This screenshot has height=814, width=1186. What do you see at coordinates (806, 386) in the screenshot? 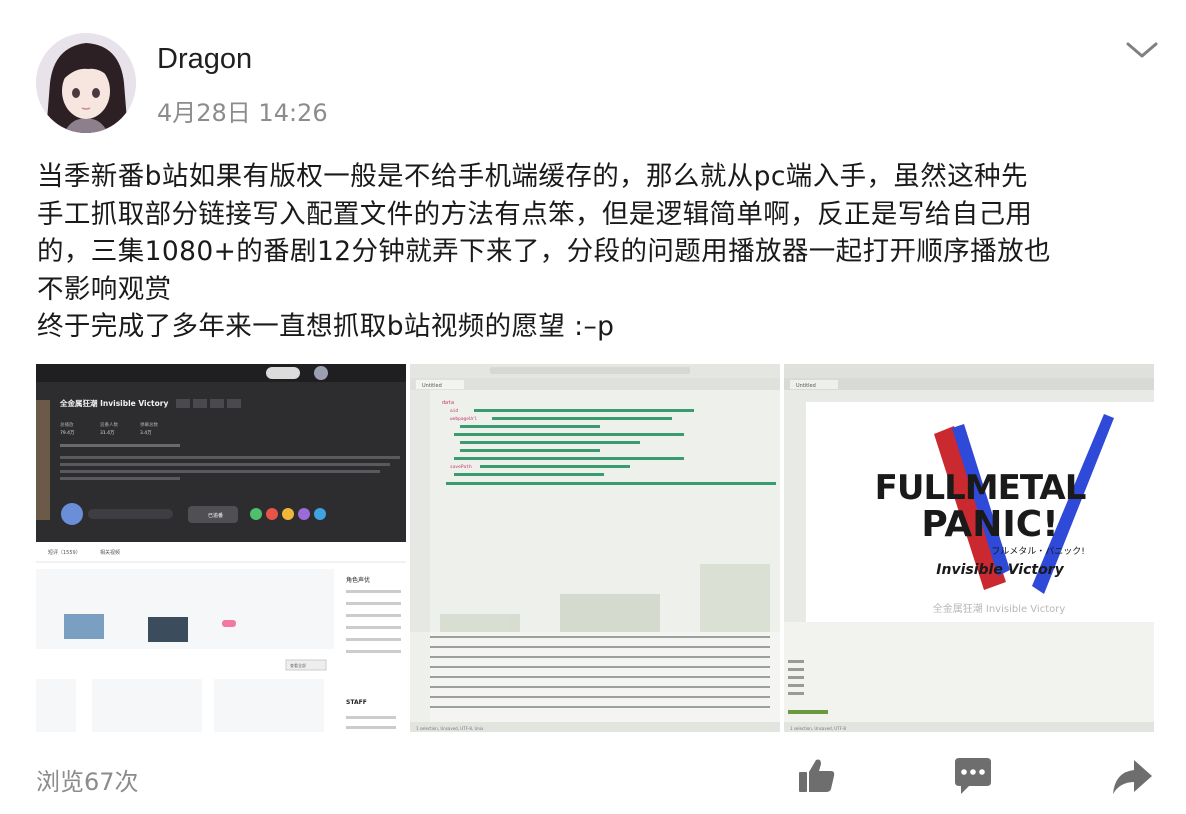
I see `player-tab: Untitled` at bounding box center [806, 386].